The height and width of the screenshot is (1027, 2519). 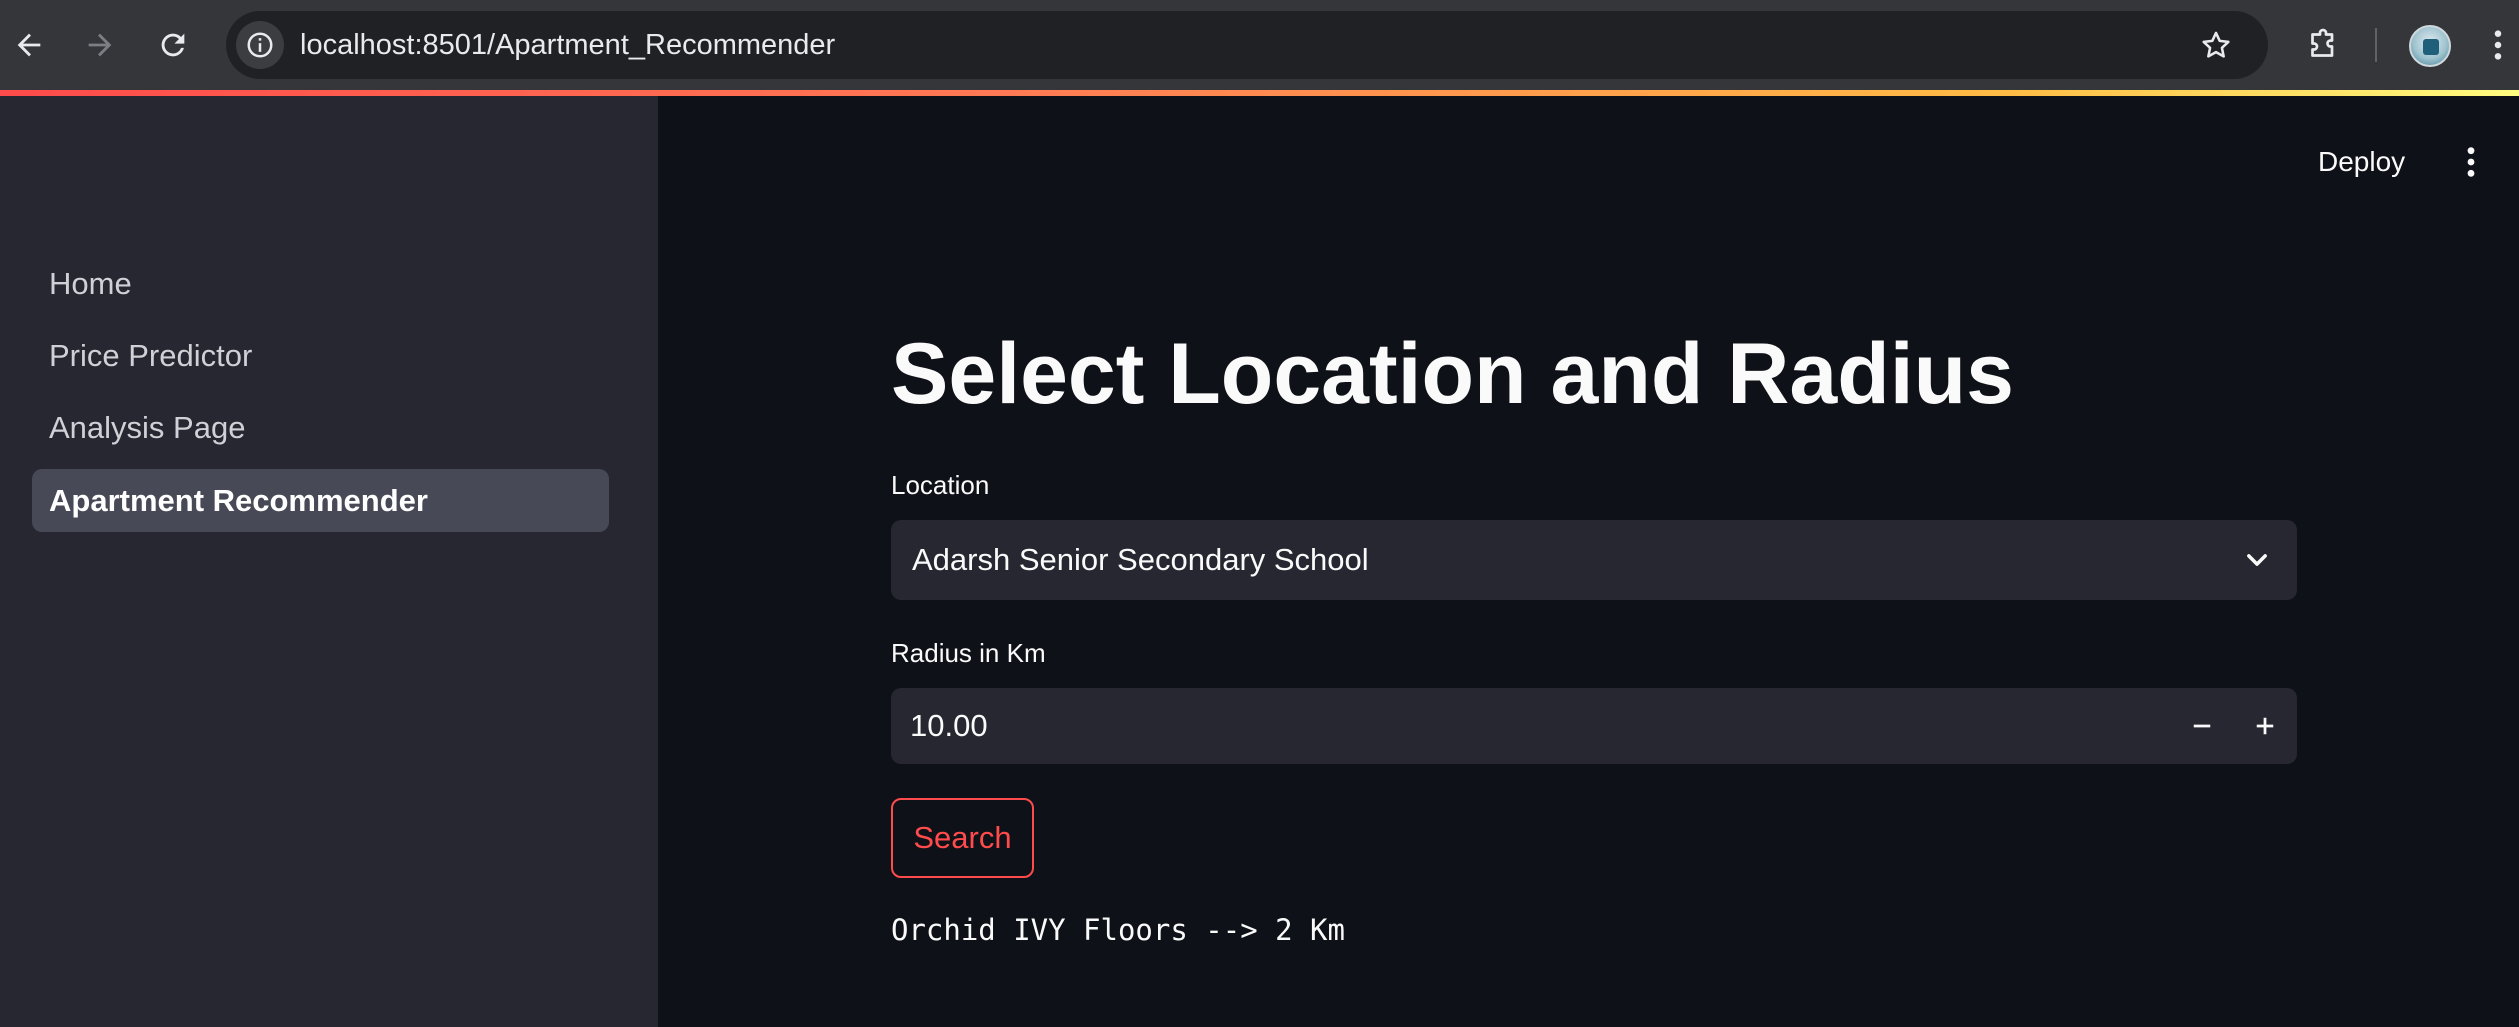 I want to click on toolbar-divider, so click(x=2376, y=45).